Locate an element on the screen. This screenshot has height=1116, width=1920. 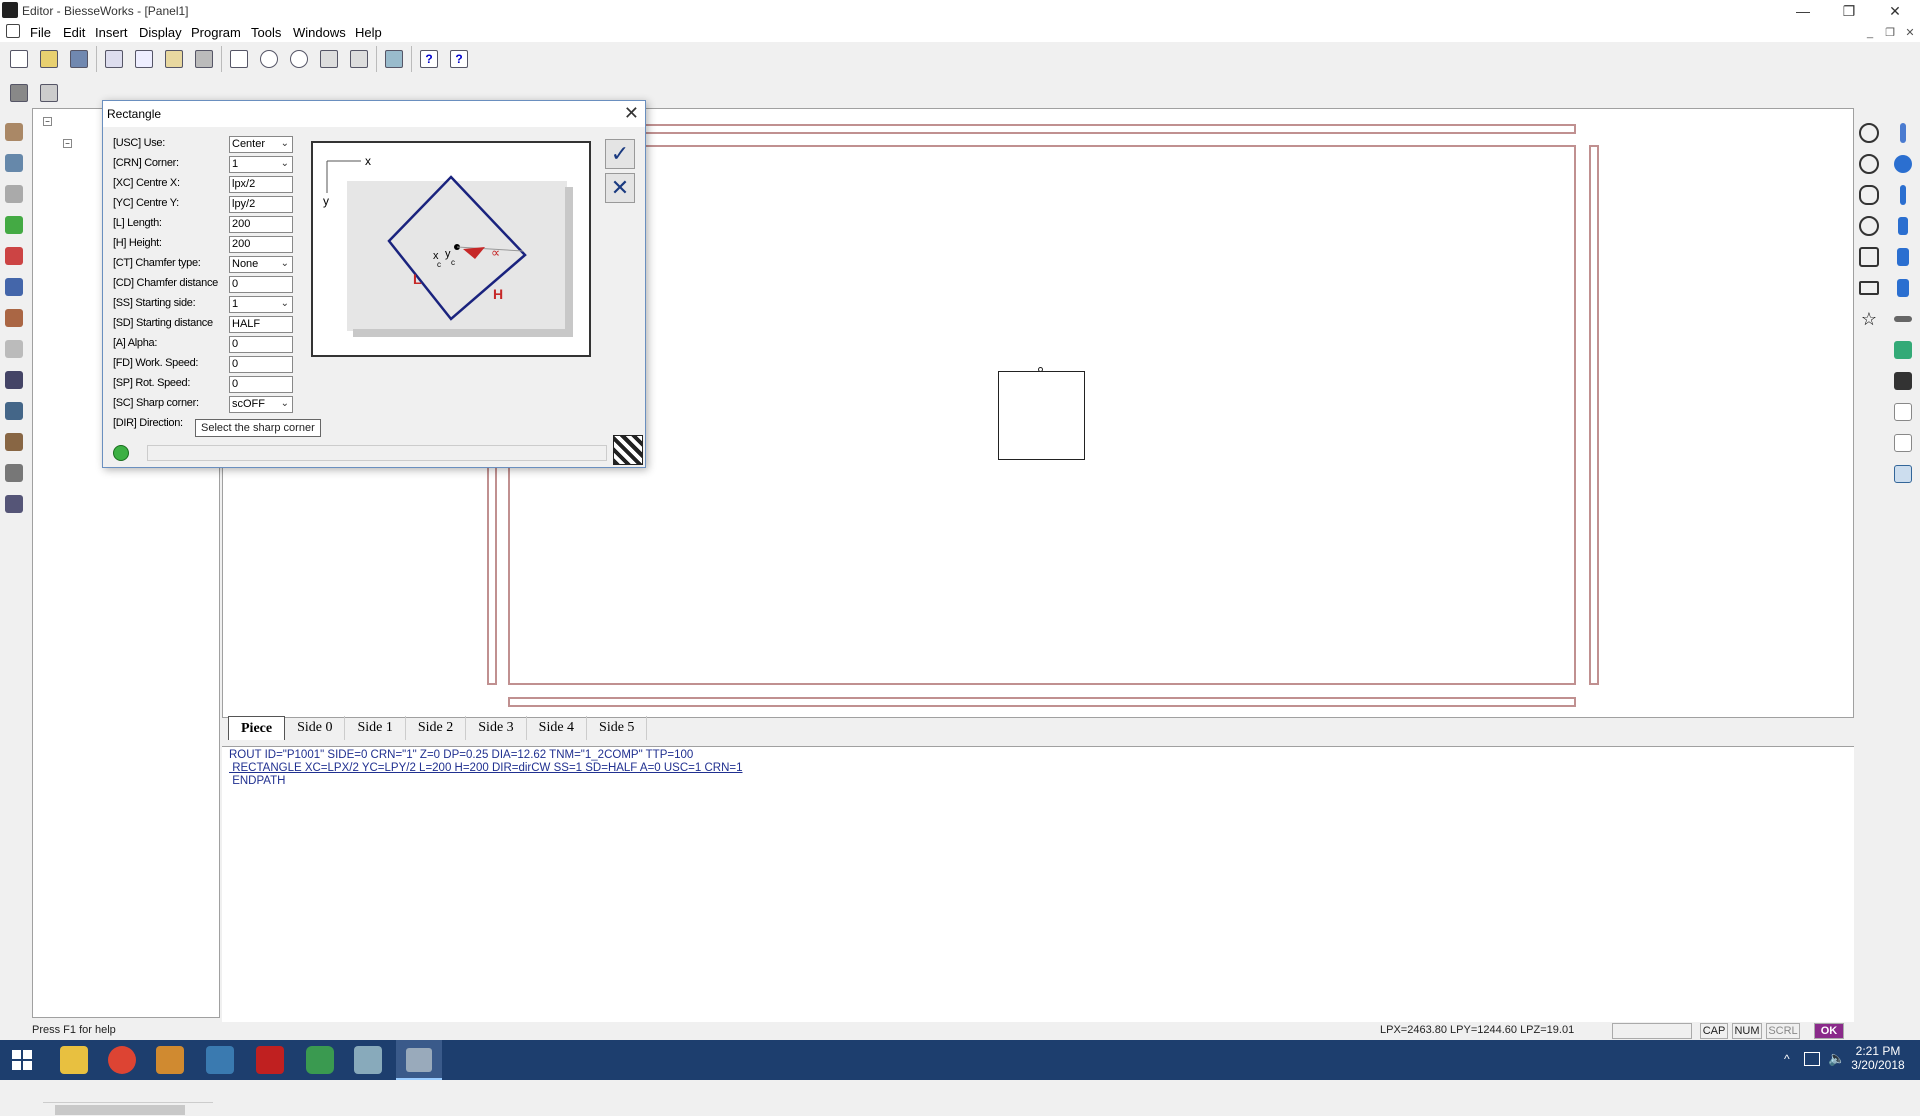
rectangle-shape is located at coordinates (1041, 415).